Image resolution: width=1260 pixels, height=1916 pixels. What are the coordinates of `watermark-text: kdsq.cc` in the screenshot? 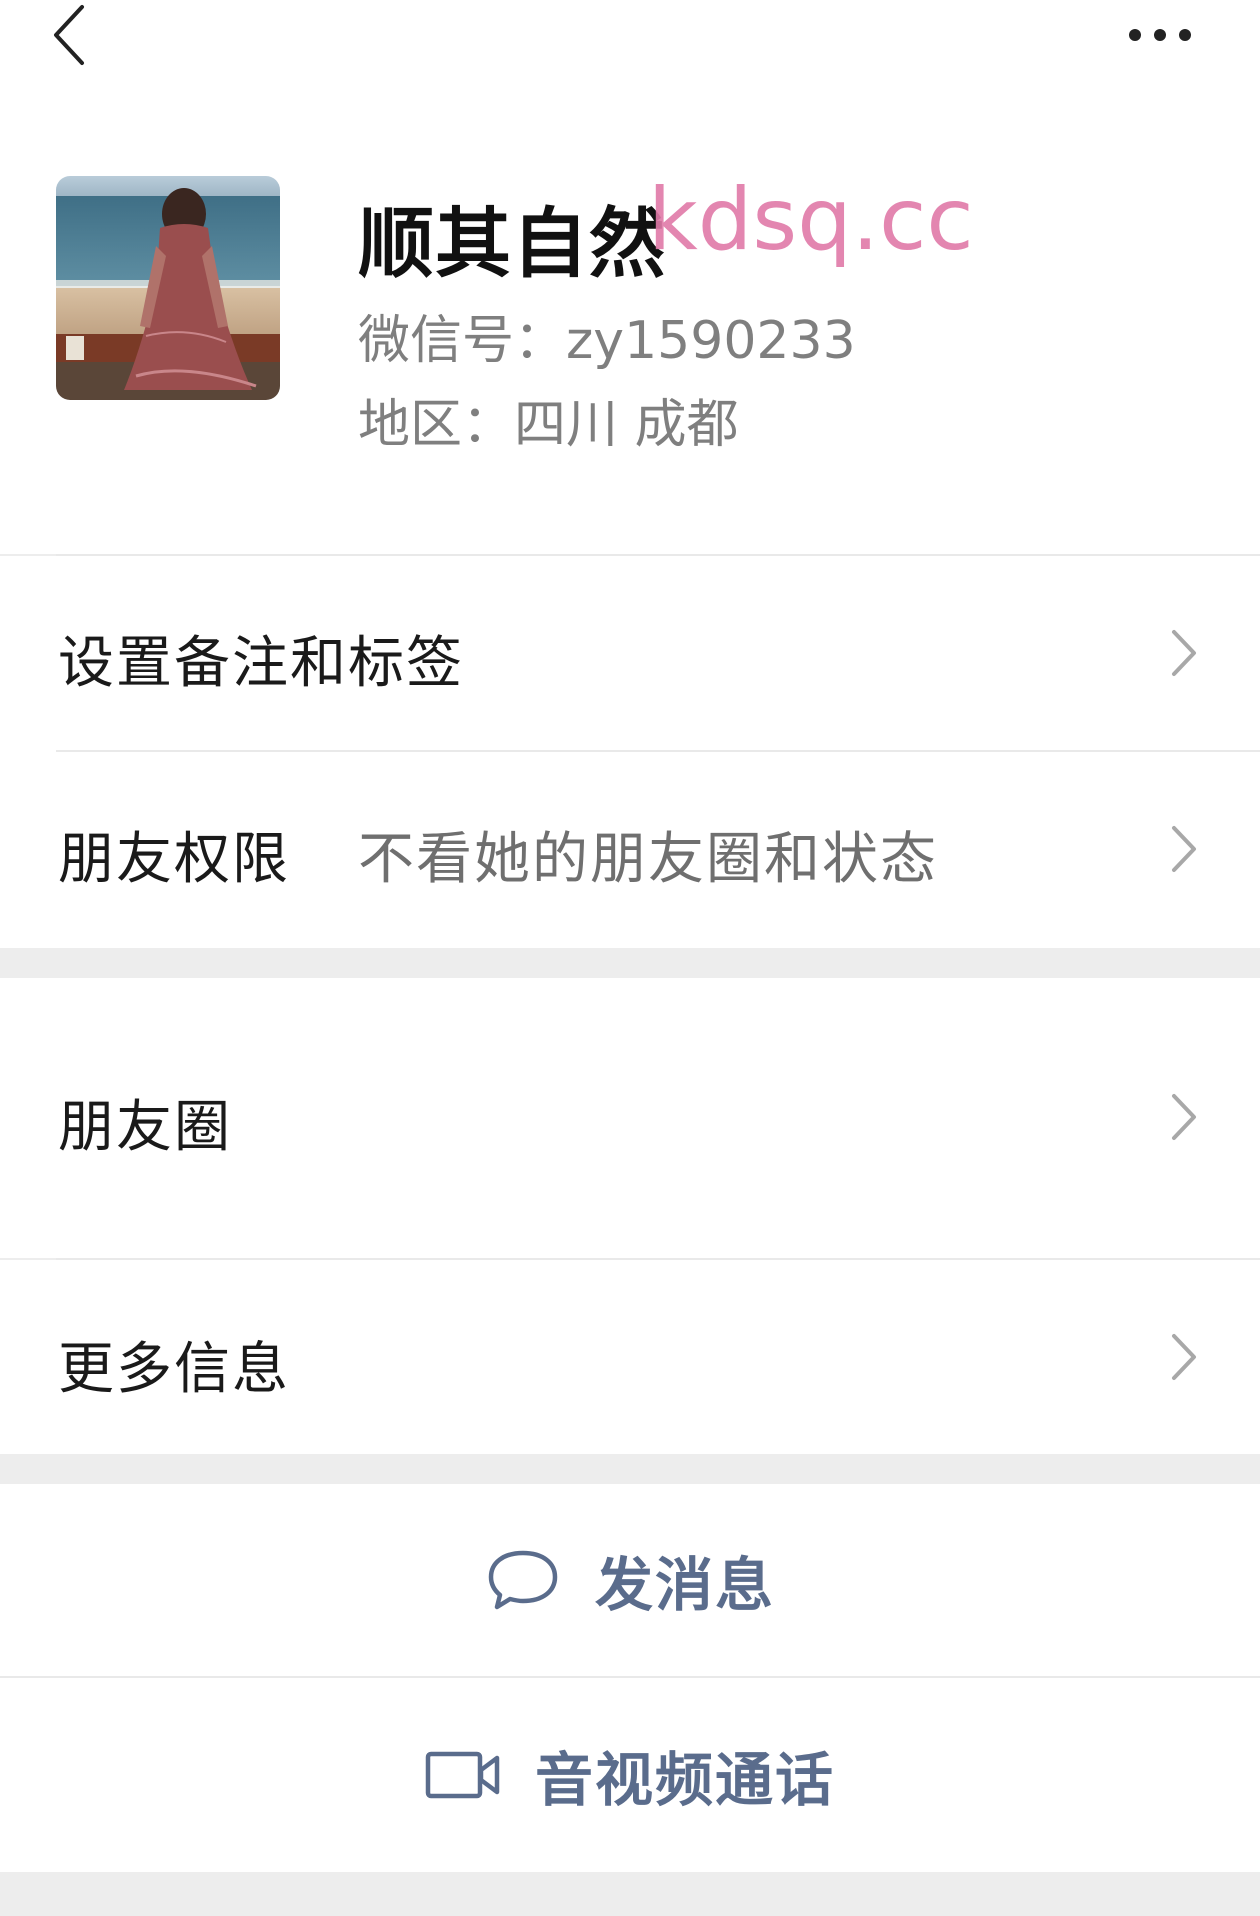 It's located at (811, 220).